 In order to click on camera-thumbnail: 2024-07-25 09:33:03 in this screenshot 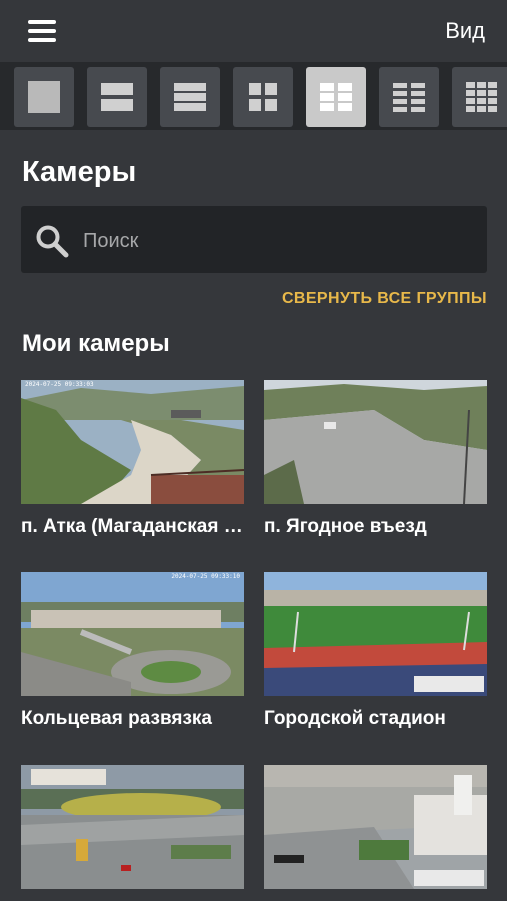, I will do `click(132, 442)`.